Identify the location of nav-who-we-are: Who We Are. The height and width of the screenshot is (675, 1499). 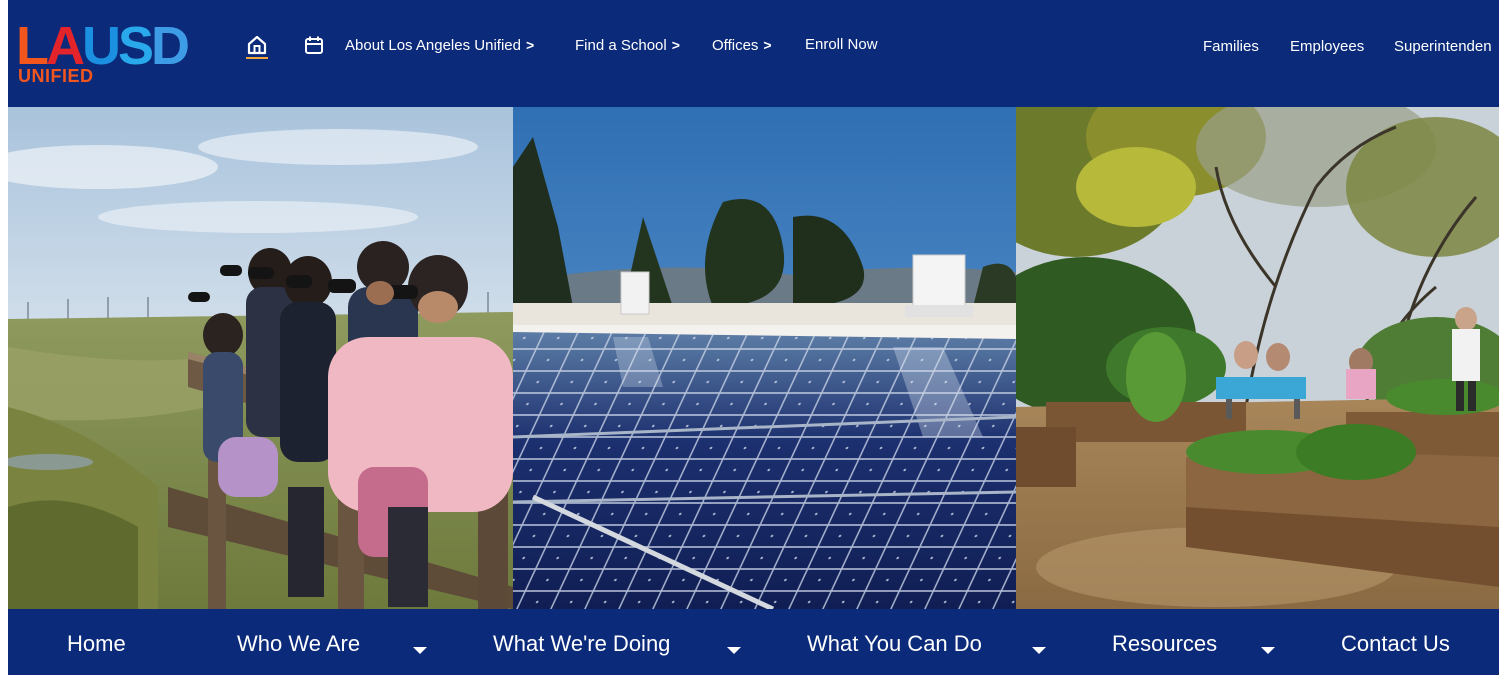
(298, 644).